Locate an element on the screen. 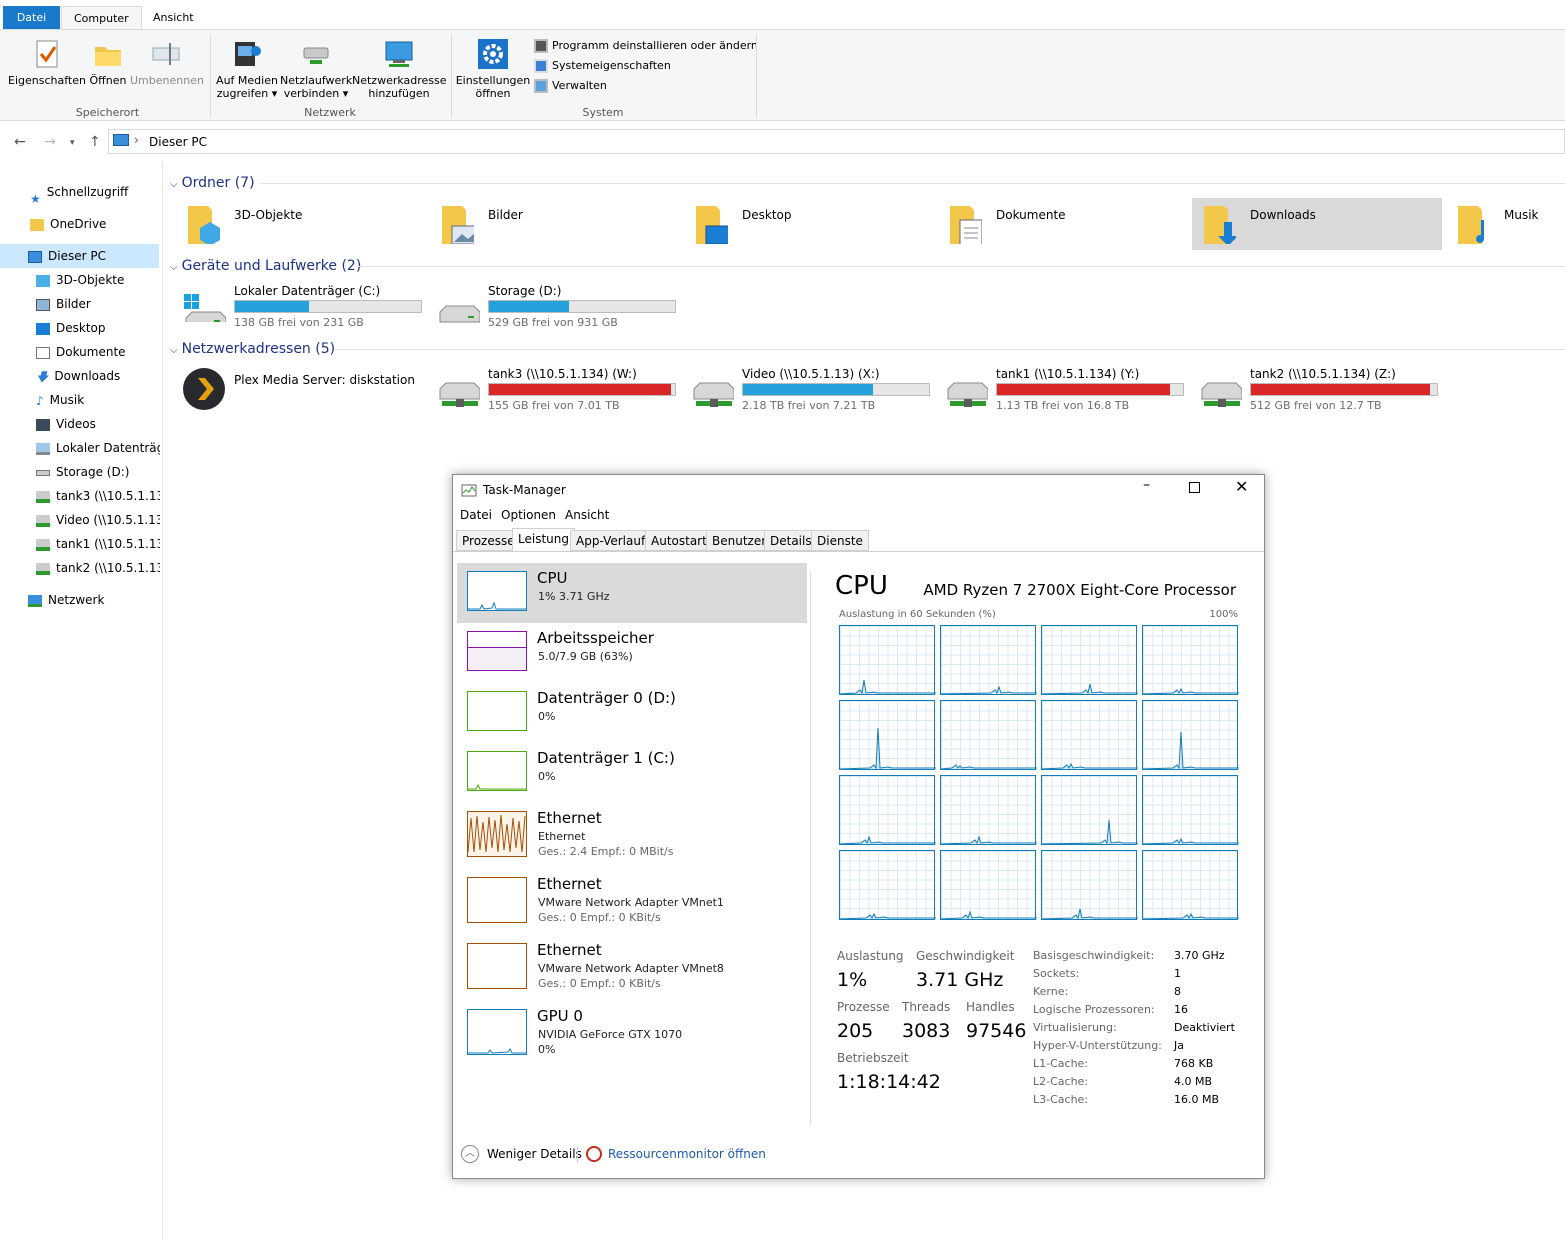  recent-chevron-icon: ▾ is located at coordinates (72, 143).